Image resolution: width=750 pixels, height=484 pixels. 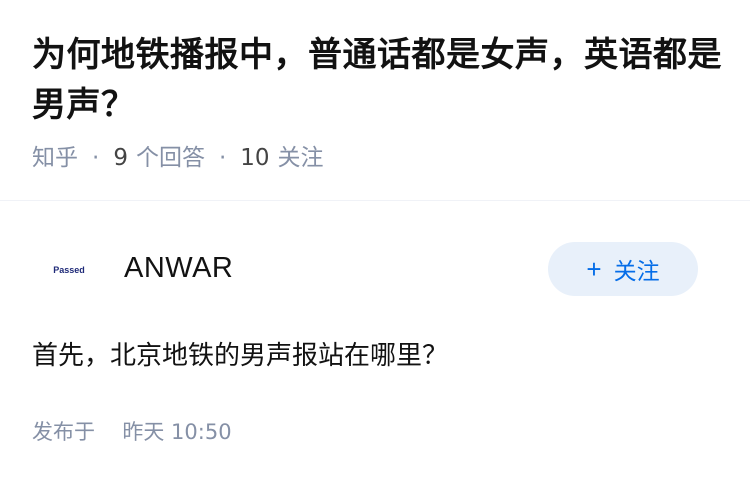 I want to click on avatar-logo-text: Passed, so click(x=69, y=270).